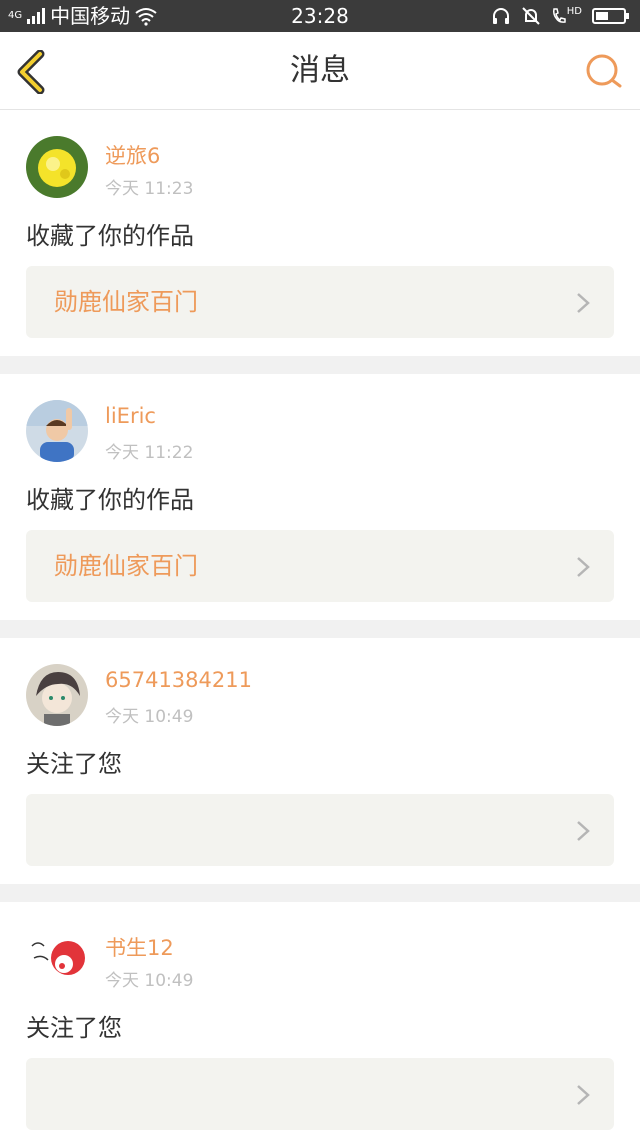  I want to click on username: 逆旅6, so click(132, 155).